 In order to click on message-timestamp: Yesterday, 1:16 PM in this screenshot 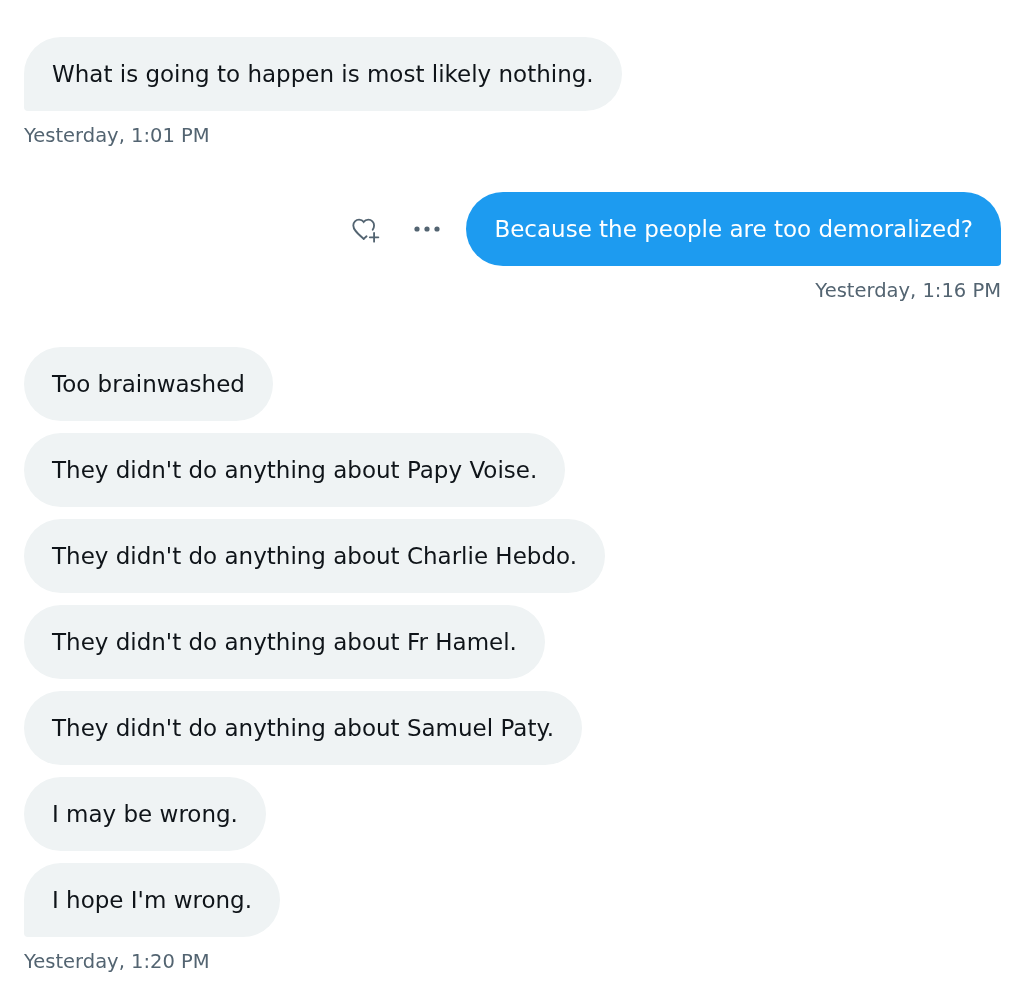, I will do `click(908, 291)`.